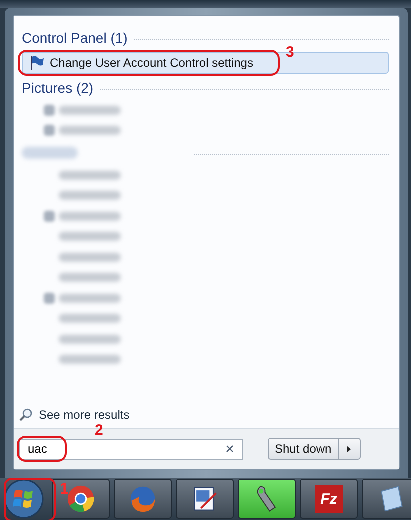 The height and width of the screenshot is (520, 411). I want to click on filezilla-icon: Fz, so click(329, 499).